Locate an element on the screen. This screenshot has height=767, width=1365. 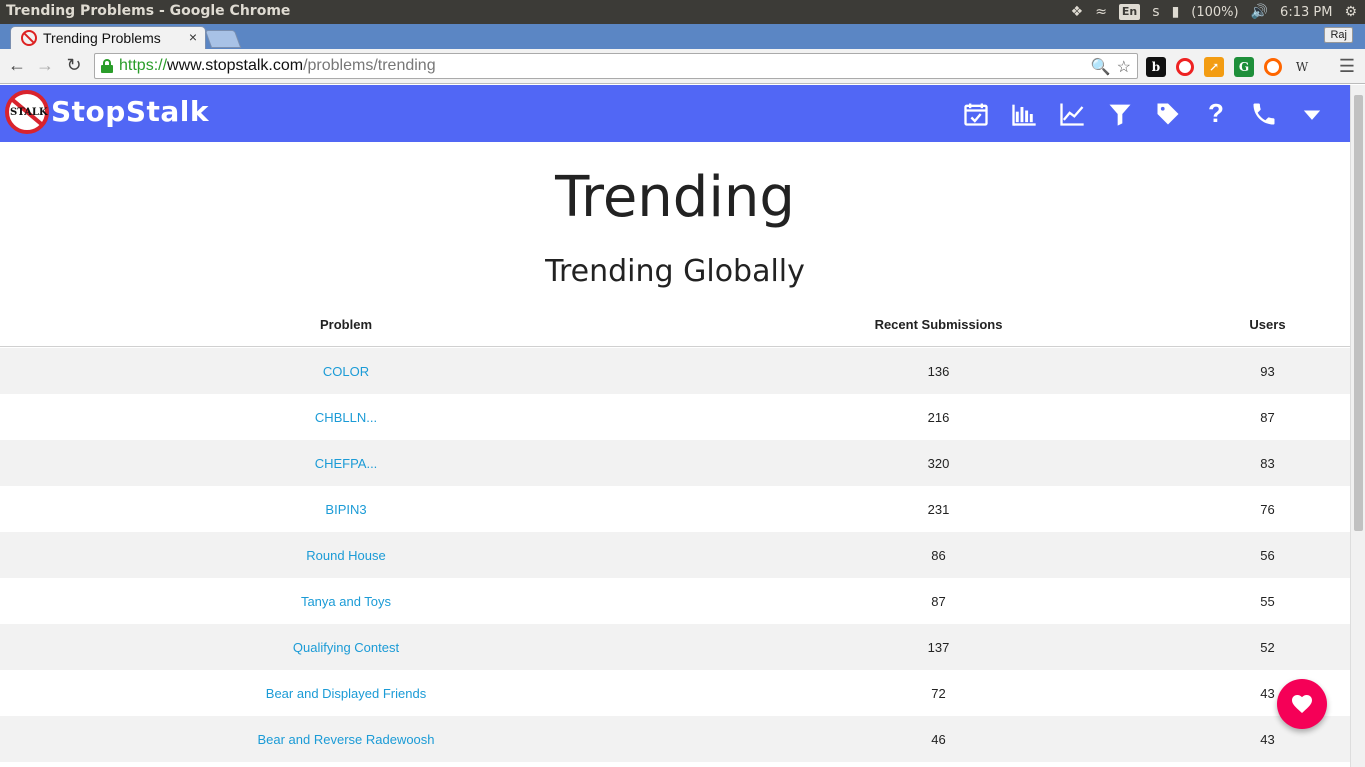
page-scrollbar is located at coordinates (1357, 426).